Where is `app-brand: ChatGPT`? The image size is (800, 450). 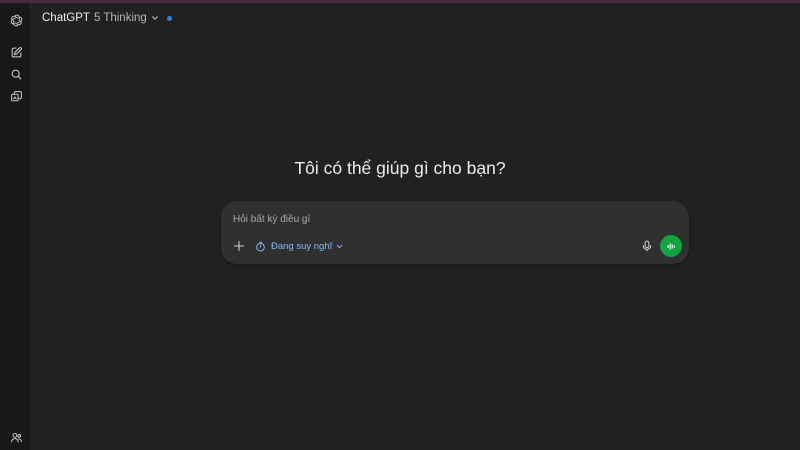 app-brand: ChatGPT is located at coordinates (66, 18).